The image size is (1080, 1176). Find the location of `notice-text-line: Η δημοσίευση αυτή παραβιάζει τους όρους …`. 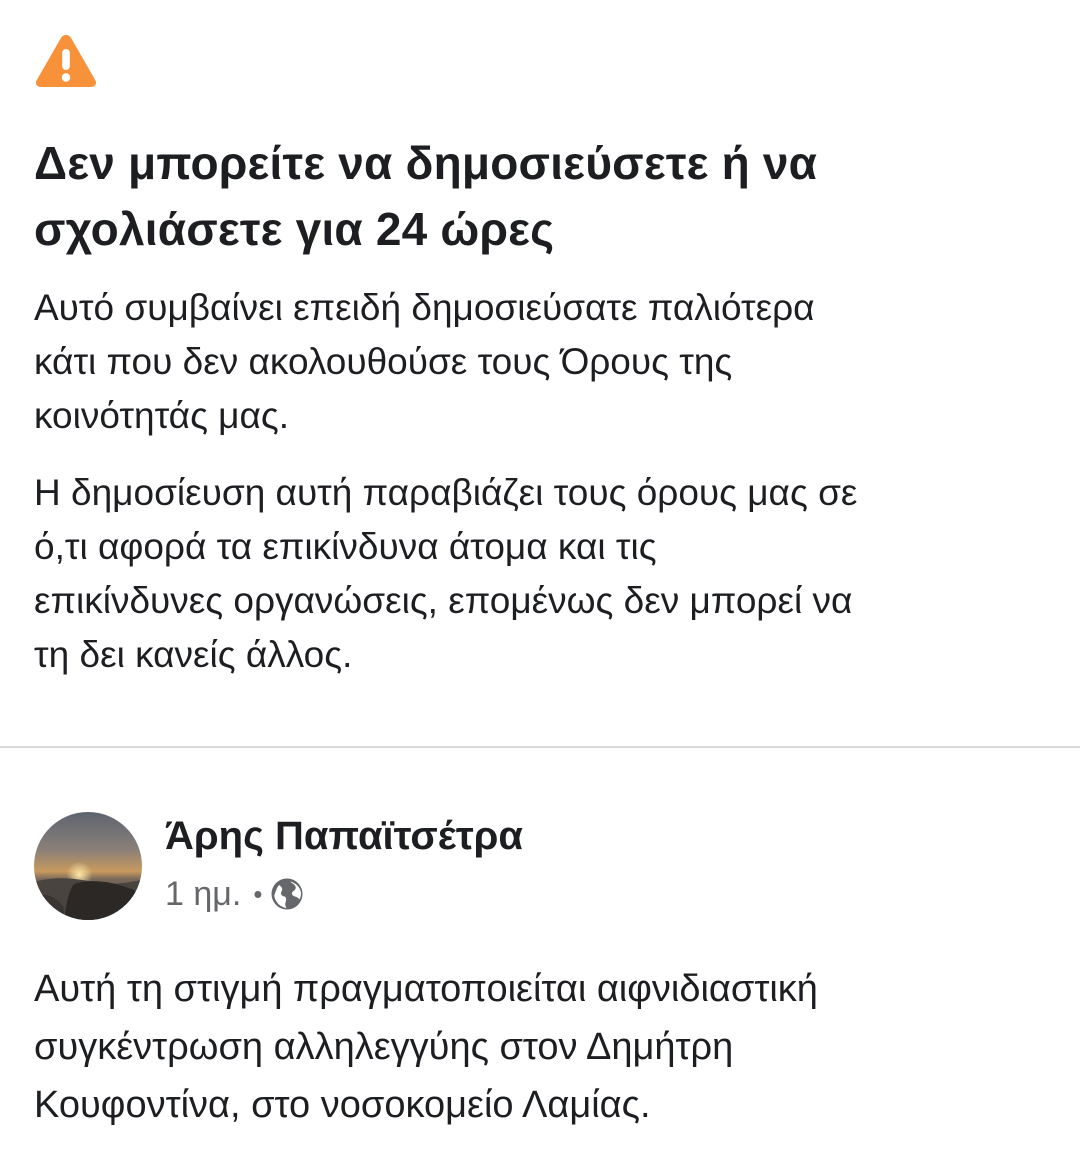

notice-text-line: Η δημοσίευση αυτή παραβιάζει τους όρους … is located at coordinates (446, 492).